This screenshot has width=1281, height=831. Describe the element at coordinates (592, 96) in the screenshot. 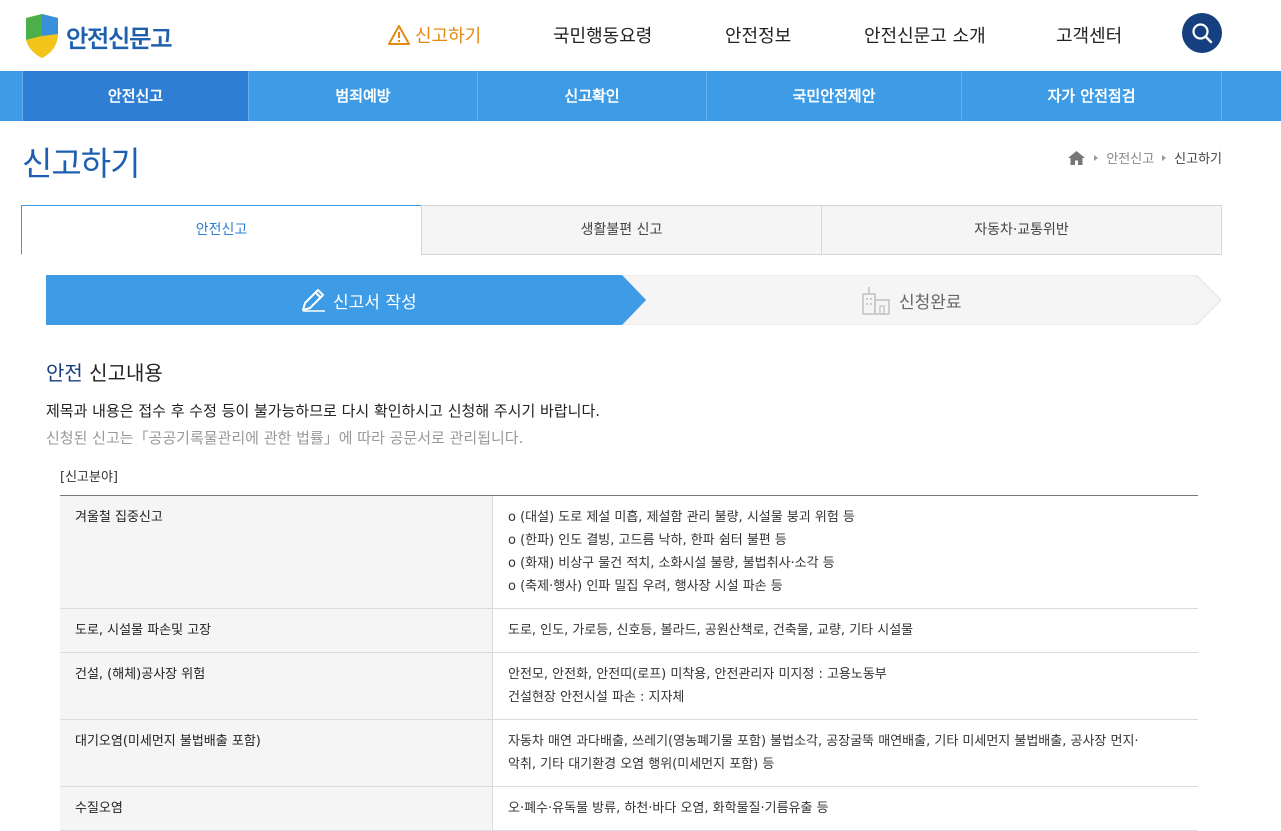

I see `subnav-item-report-check: 신고확인` at that location.